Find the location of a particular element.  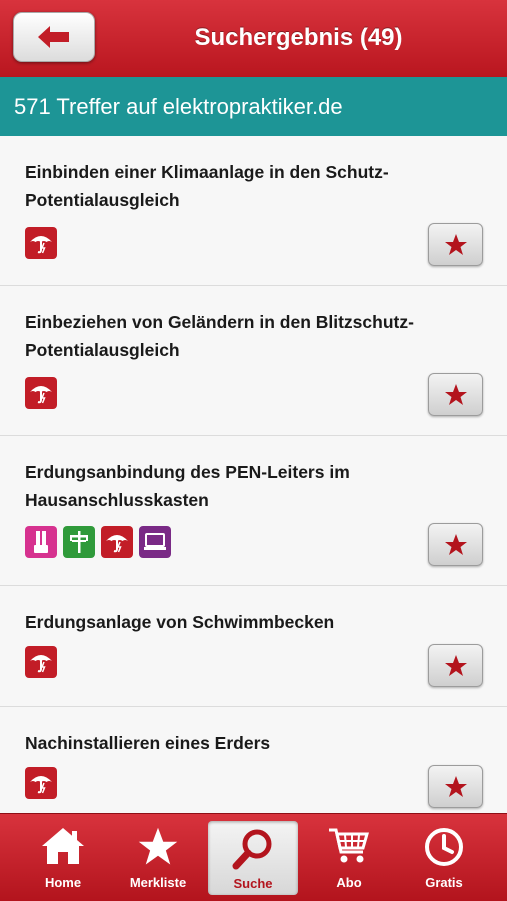

tab-home: Home is located at coordinates (63, 857).